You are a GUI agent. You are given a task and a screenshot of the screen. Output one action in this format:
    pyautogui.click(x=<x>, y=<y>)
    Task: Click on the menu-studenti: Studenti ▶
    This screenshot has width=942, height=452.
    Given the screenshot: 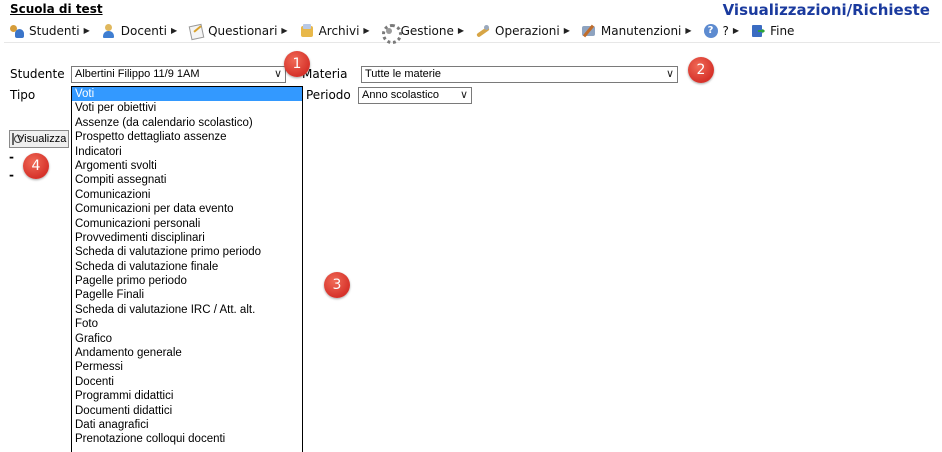 What is the action you would take?
    pyautogui.click(x=50, y=31)
    